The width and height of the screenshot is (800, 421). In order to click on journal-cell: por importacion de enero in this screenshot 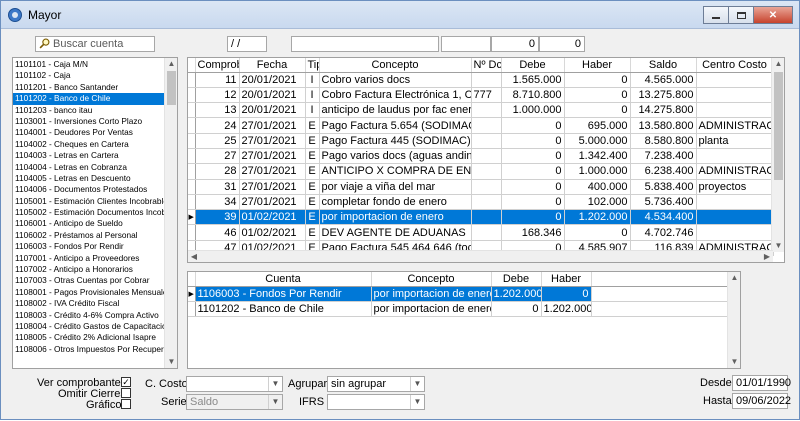, I will do `click(395, 217)`.